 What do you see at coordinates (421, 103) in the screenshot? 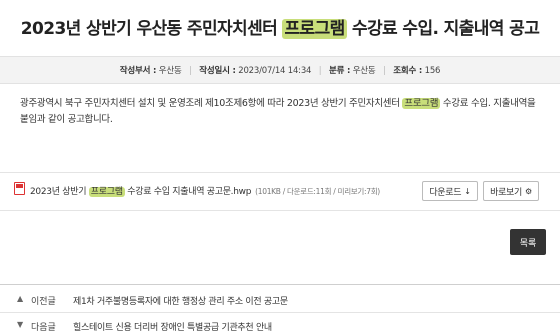
I see `body-highlight: 프로그램` at bounding box center [421, 103].